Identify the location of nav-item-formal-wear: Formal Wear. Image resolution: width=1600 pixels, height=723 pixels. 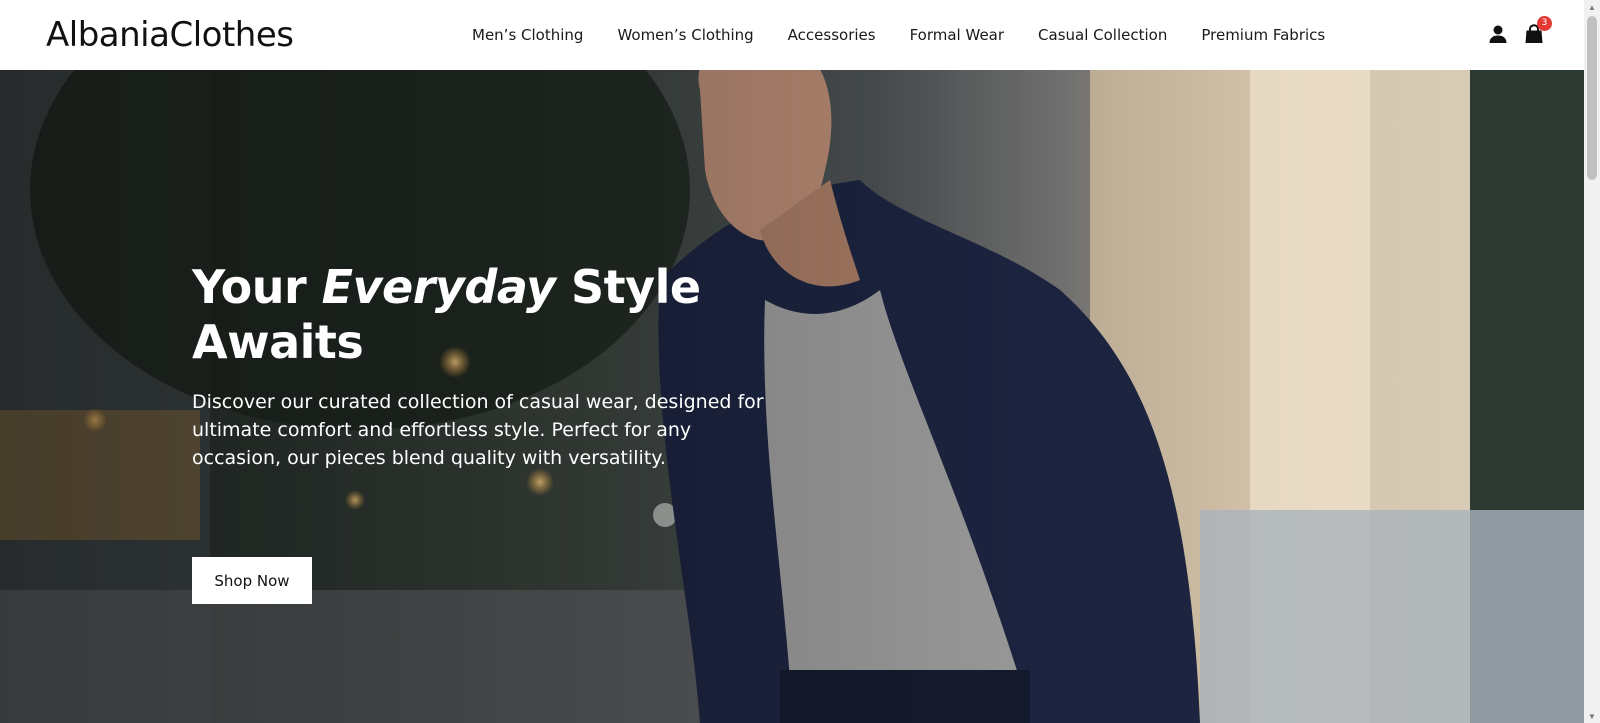
(957, 35).